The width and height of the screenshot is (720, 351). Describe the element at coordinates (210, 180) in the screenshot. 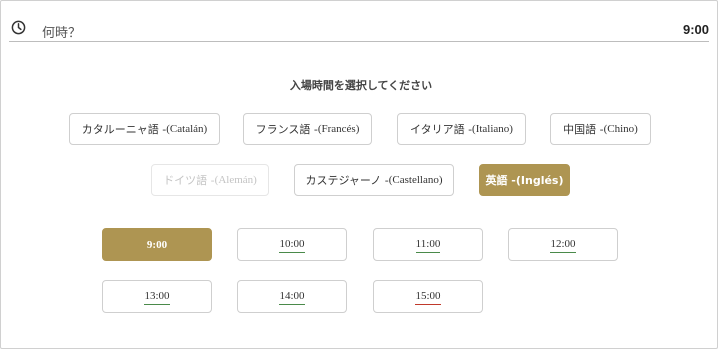

I see `language-option-german: ドイツ語 - (Alemán)` at that location.